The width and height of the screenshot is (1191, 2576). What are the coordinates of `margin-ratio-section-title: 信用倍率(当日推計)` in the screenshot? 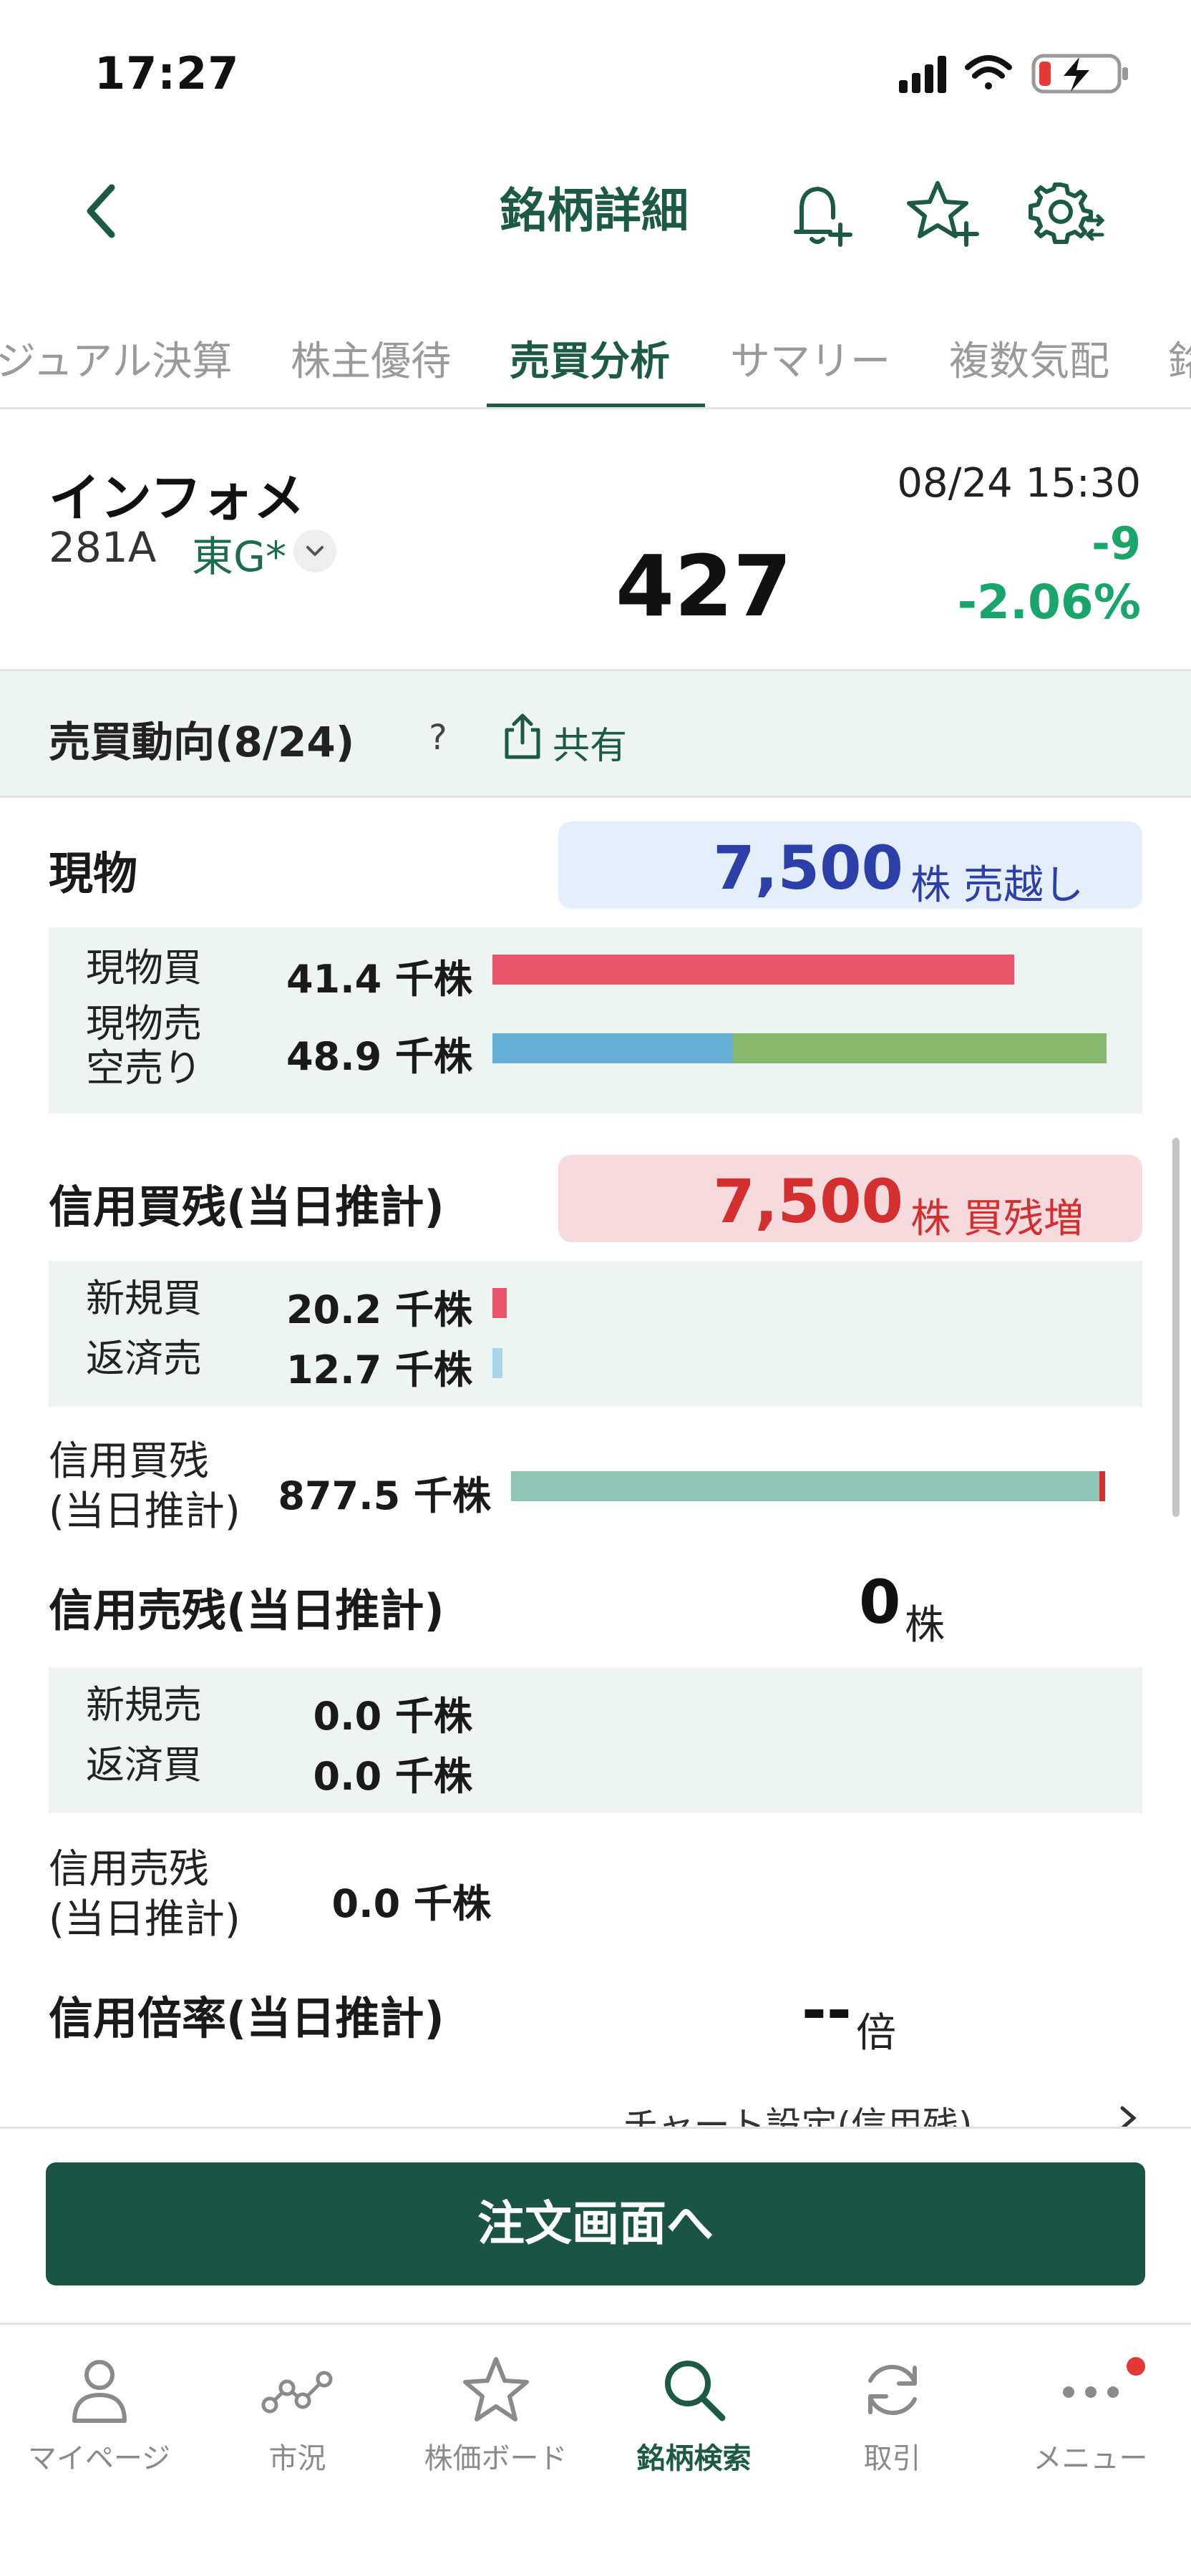 It's located at (247, 2018).